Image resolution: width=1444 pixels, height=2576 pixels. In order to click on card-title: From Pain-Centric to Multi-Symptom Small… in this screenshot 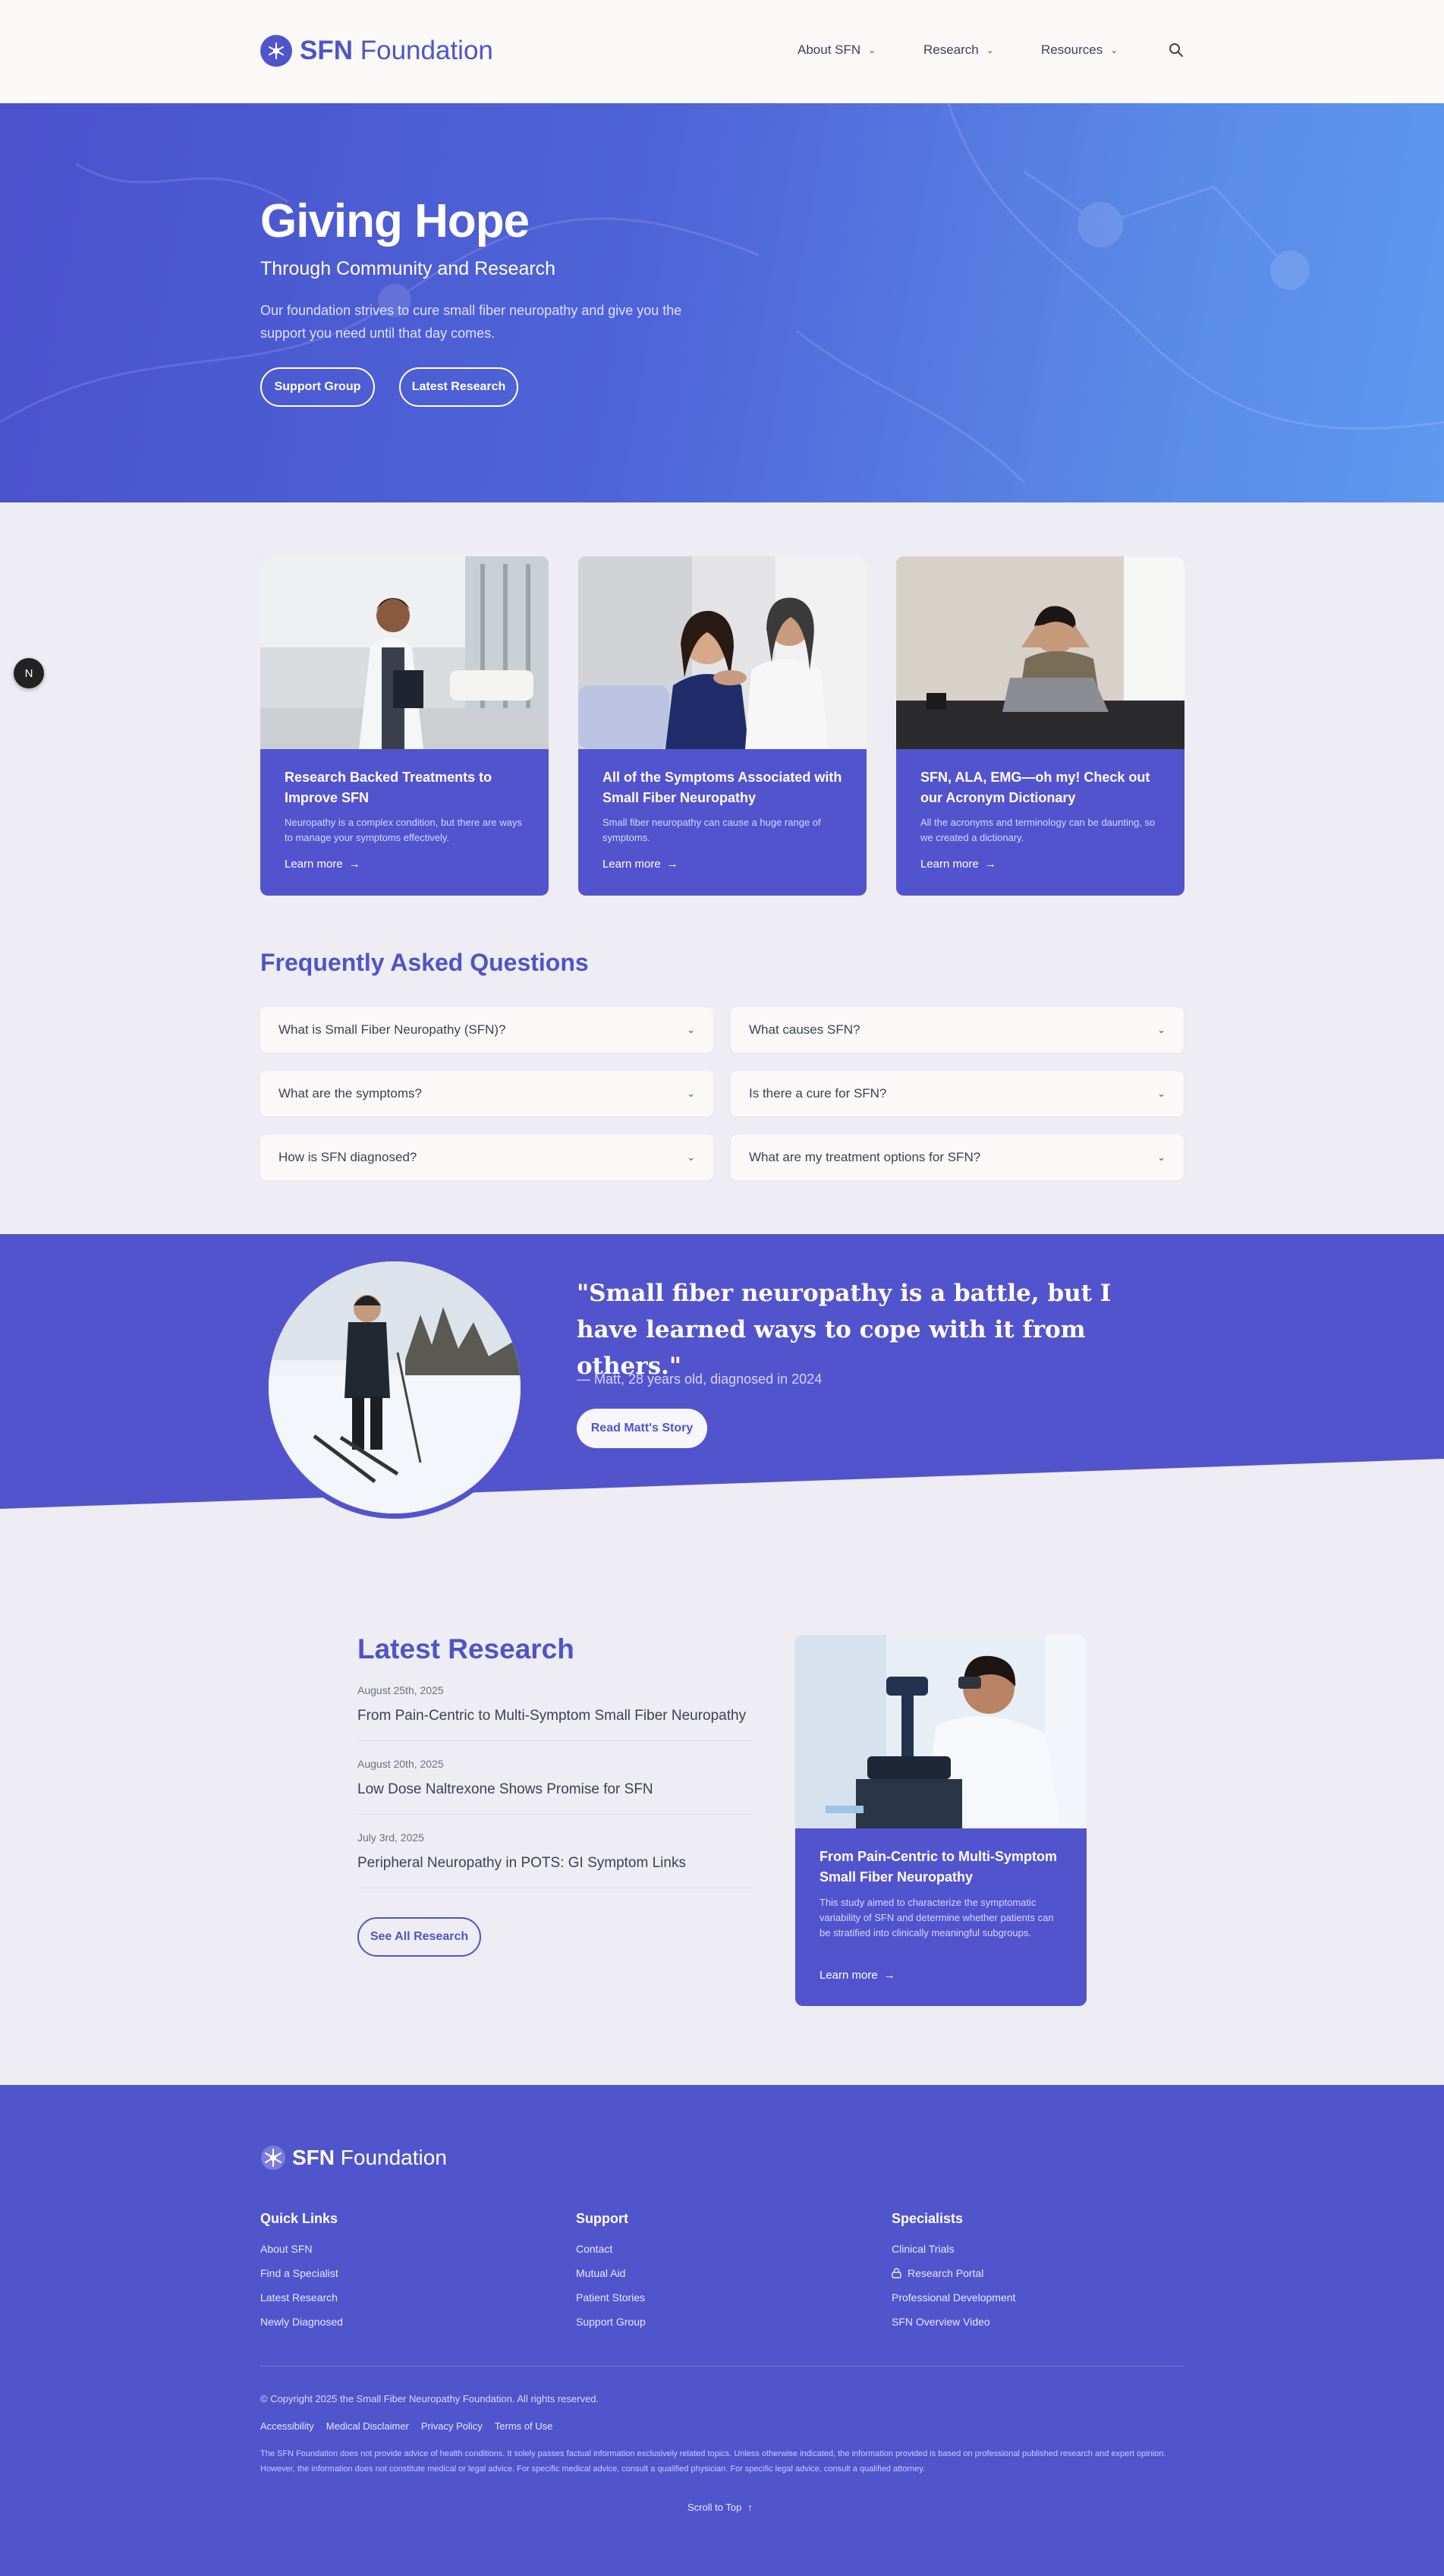, I will do `click(939, 1867)`.